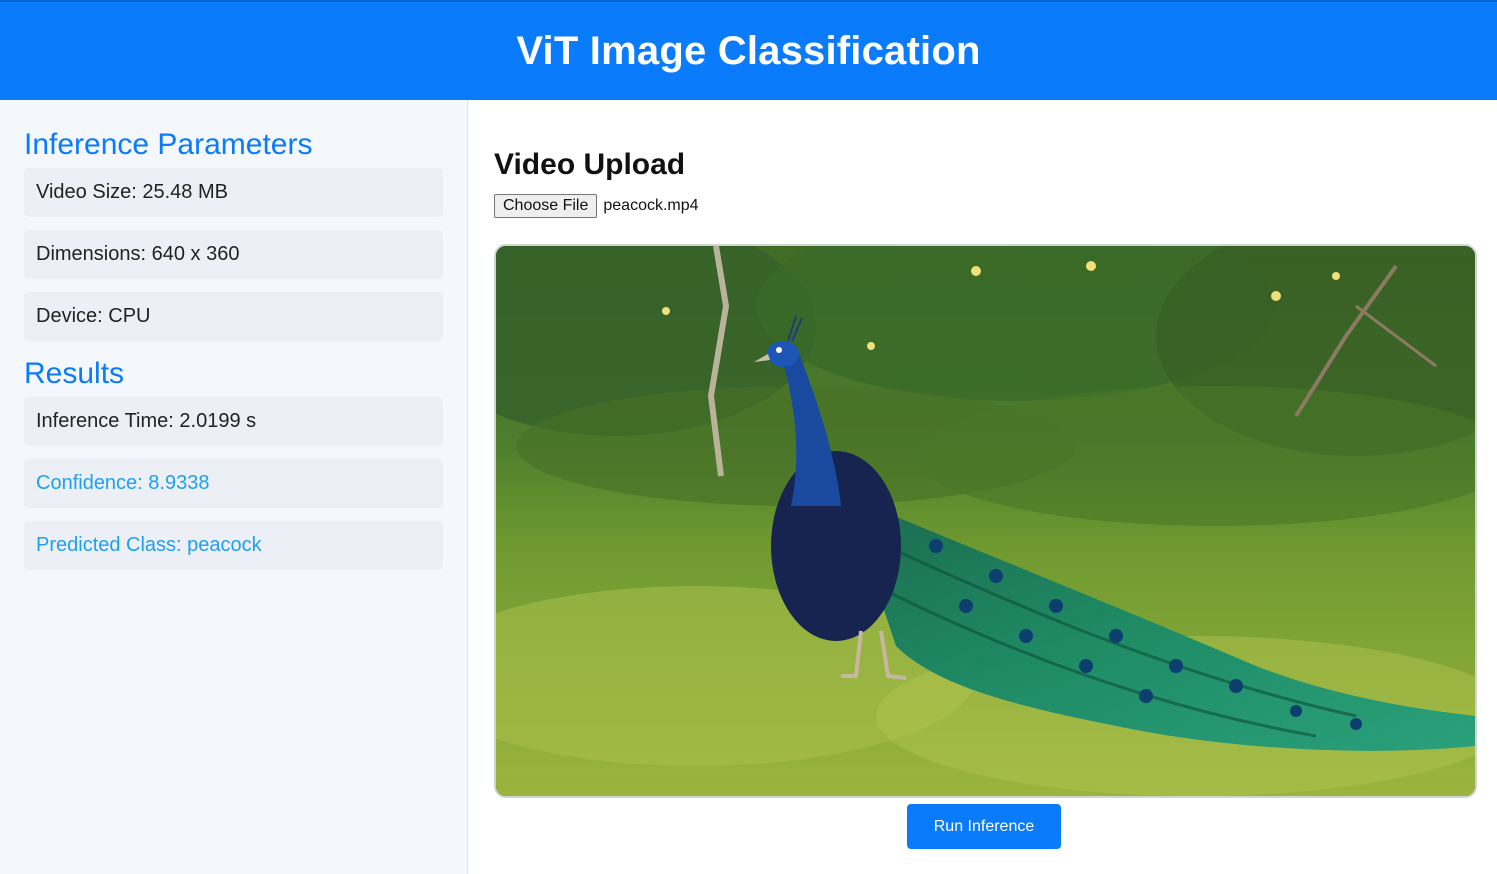 This screenshot has height=874, width=1497. I want to click on selected-file-name: peacock.mp4, so click(651, 205).